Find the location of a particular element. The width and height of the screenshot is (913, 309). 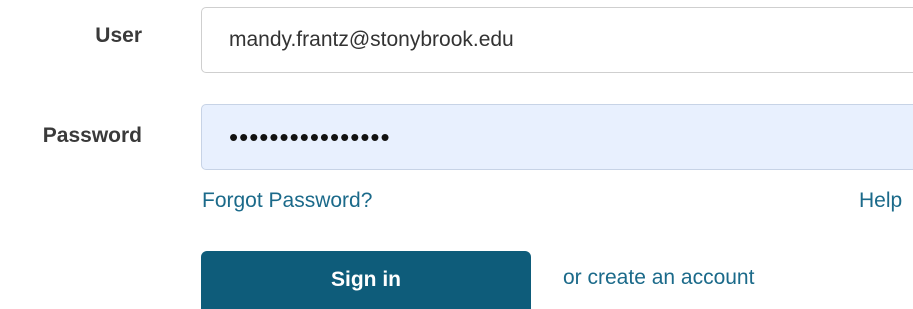

forgot-password-link: Forgot Password? is located at coordinates (287, 201).